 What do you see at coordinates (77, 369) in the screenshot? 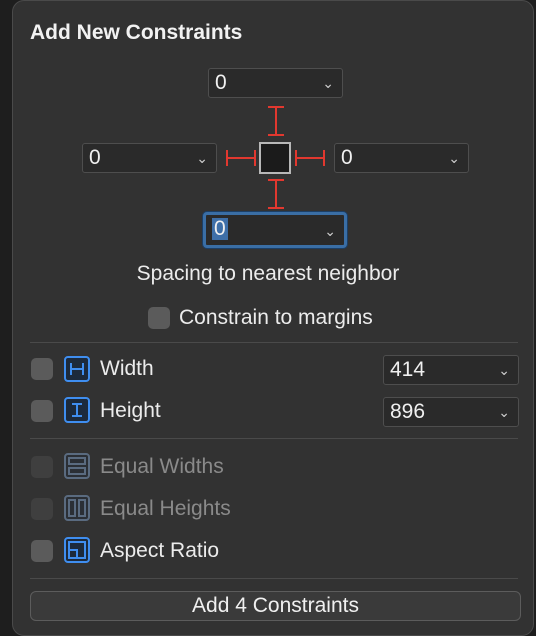
I see `width-constraint-icon` at bounding box center [77, 369].